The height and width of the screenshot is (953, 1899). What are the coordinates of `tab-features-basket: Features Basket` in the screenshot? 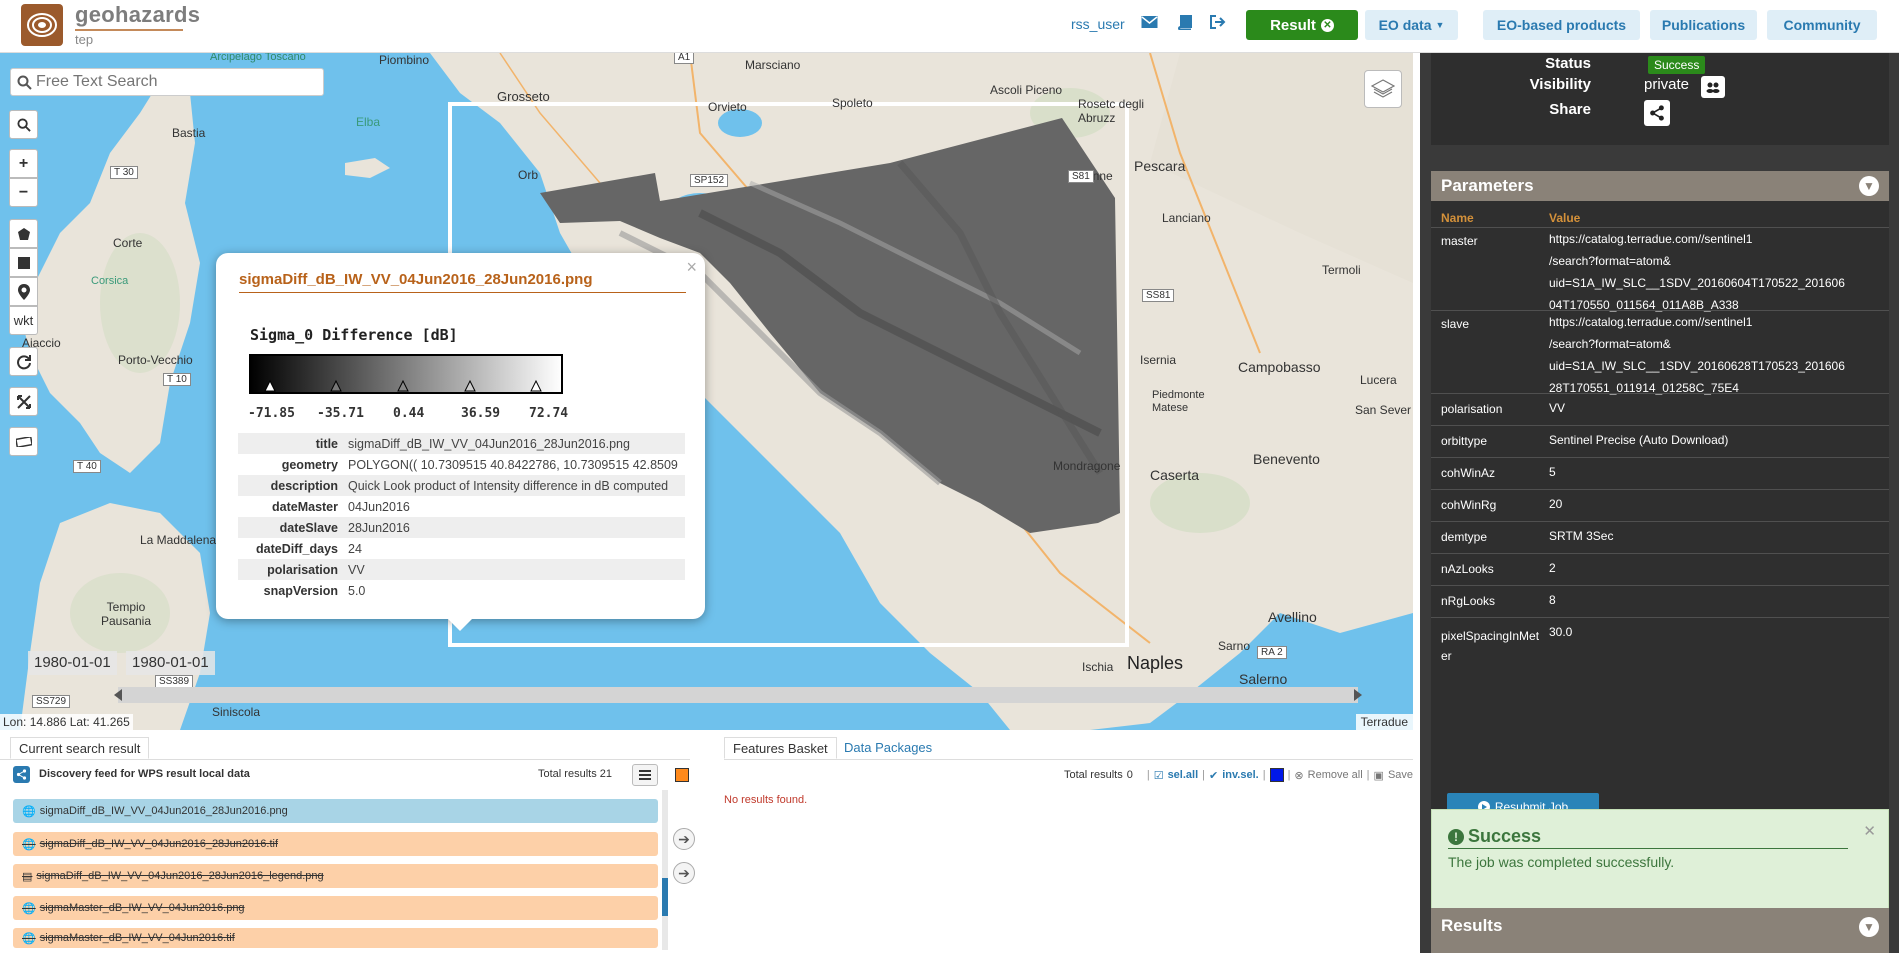 It's located at (780, 748).